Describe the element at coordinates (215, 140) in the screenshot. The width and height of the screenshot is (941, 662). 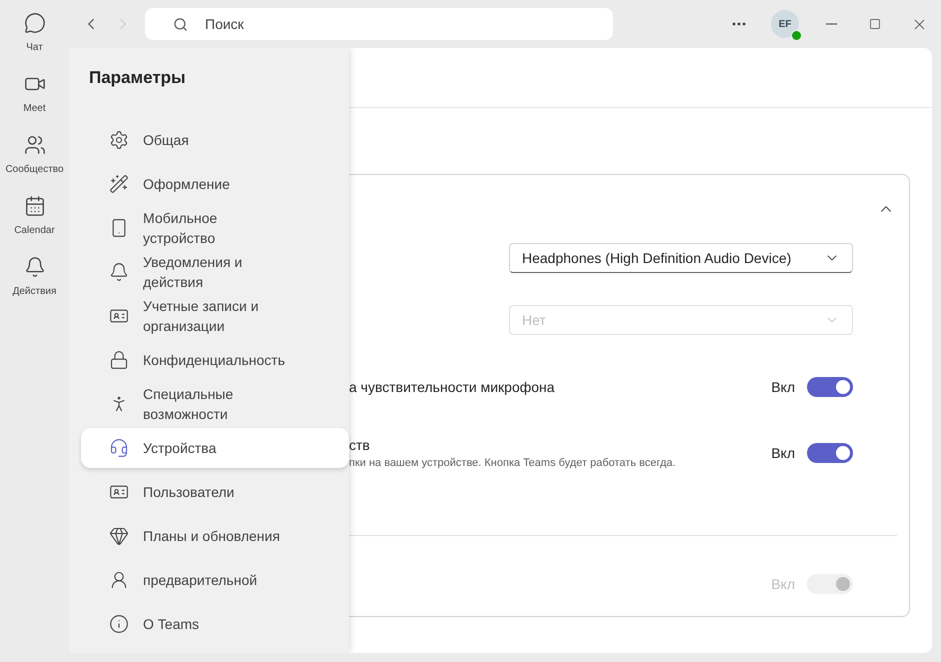
I see `settings-item: Общая` at that location.